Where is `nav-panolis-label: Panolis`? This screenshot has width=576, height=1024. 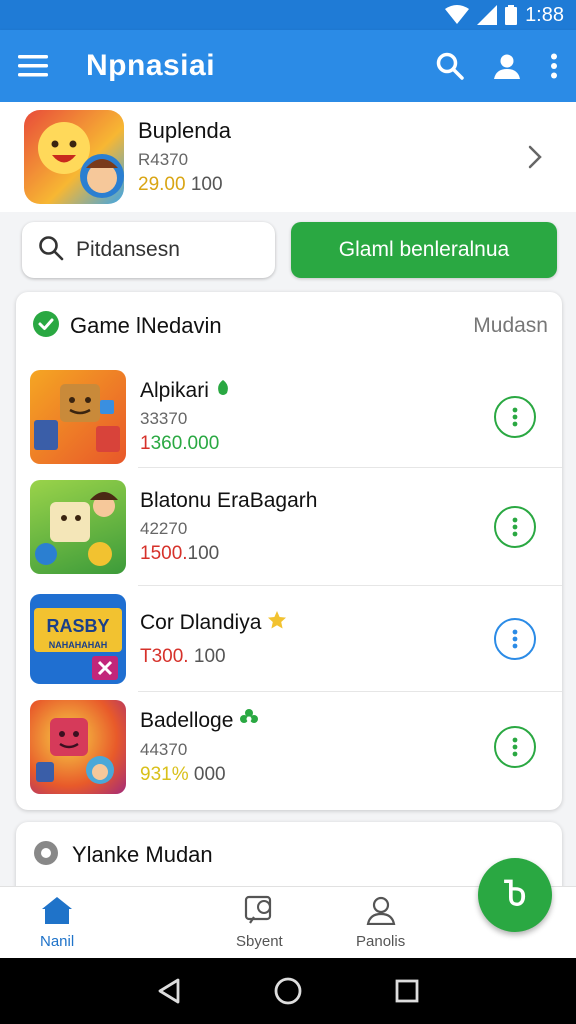
nav-panolis-label: Panolis is located at coordinates (381, 941).